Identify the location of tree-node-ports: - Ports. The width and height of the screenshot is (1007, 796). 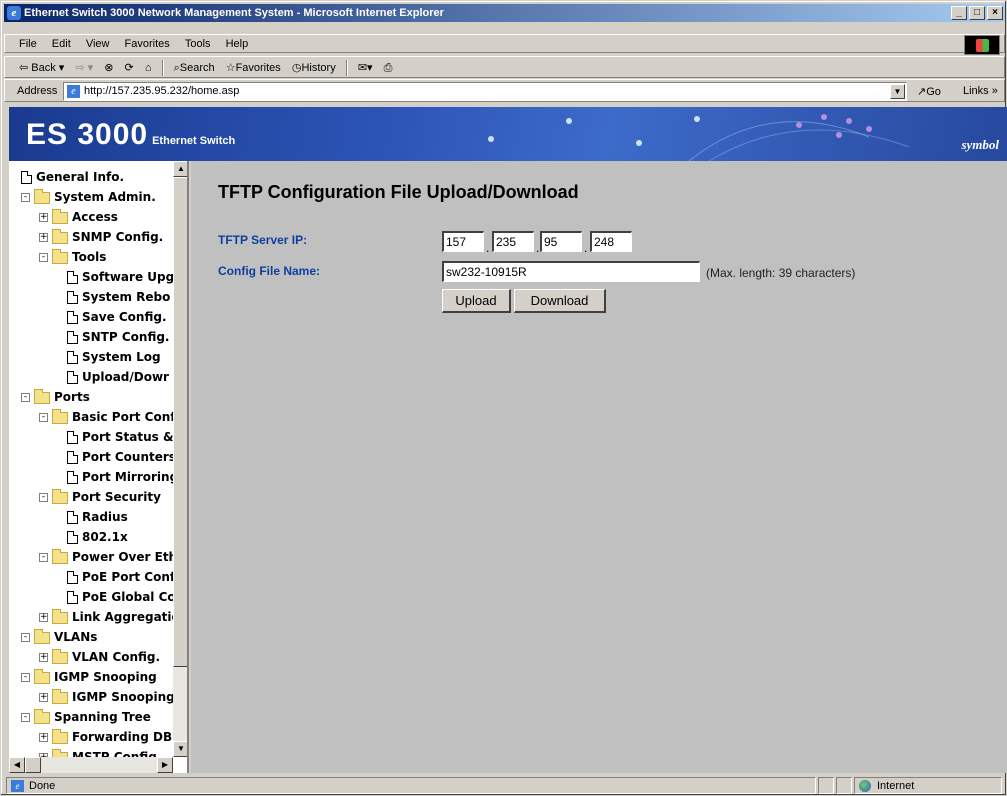
(55, 397).